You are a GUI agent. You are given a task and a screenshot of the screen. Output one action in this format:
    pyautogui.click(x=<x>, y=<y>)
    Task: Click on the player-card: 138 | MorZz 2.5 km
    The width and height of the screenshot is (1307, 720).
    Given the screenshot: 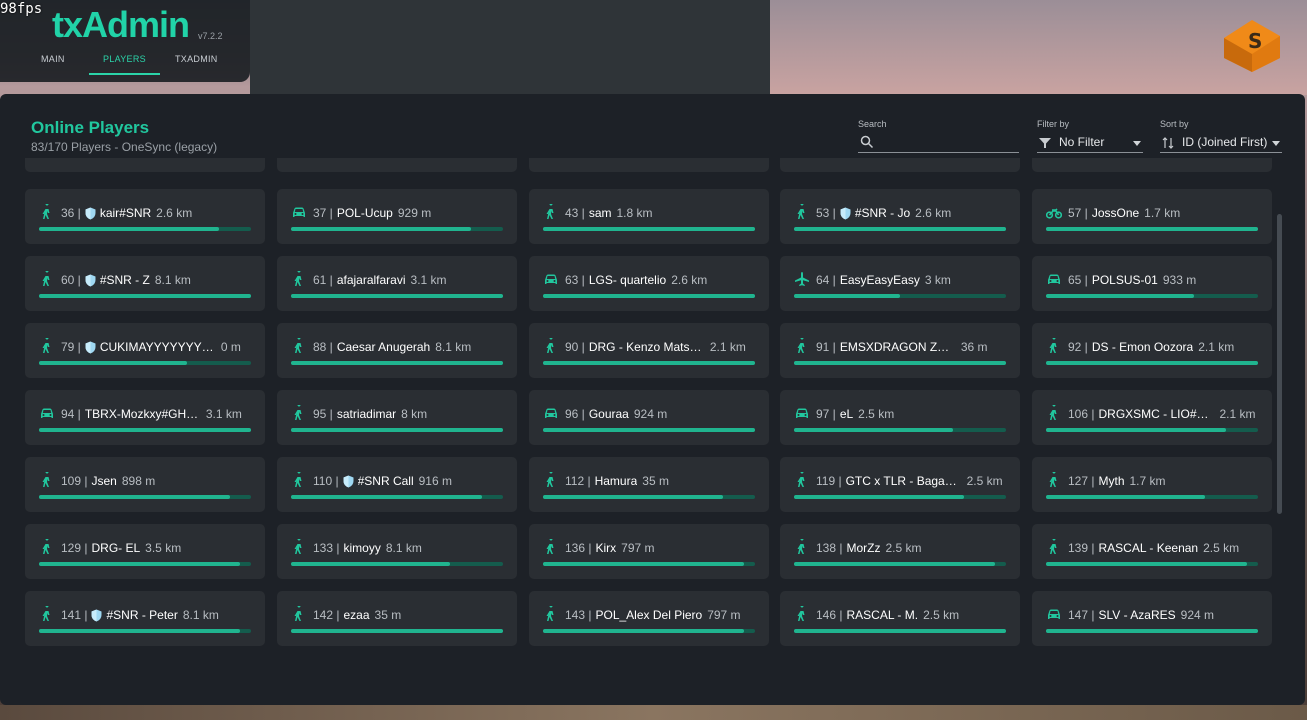 What is the action you would take?
    pyautogui.click(x=900, y=551)
    